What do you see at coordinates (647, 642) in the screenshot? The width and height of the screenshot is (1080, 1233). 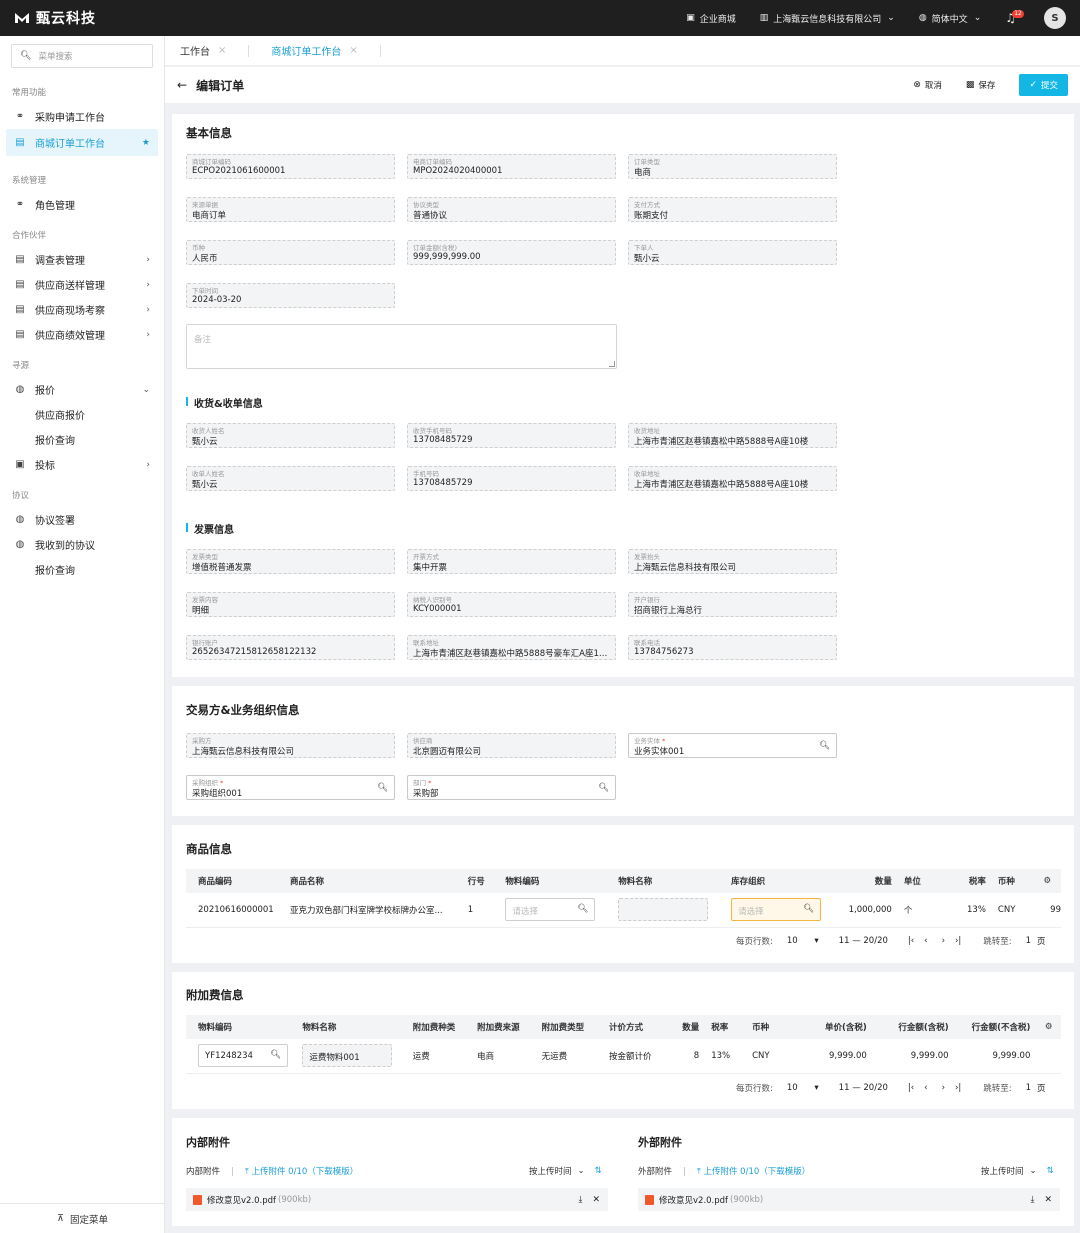 I see `field-label: 联系电话` at bounding box center [647, 642].